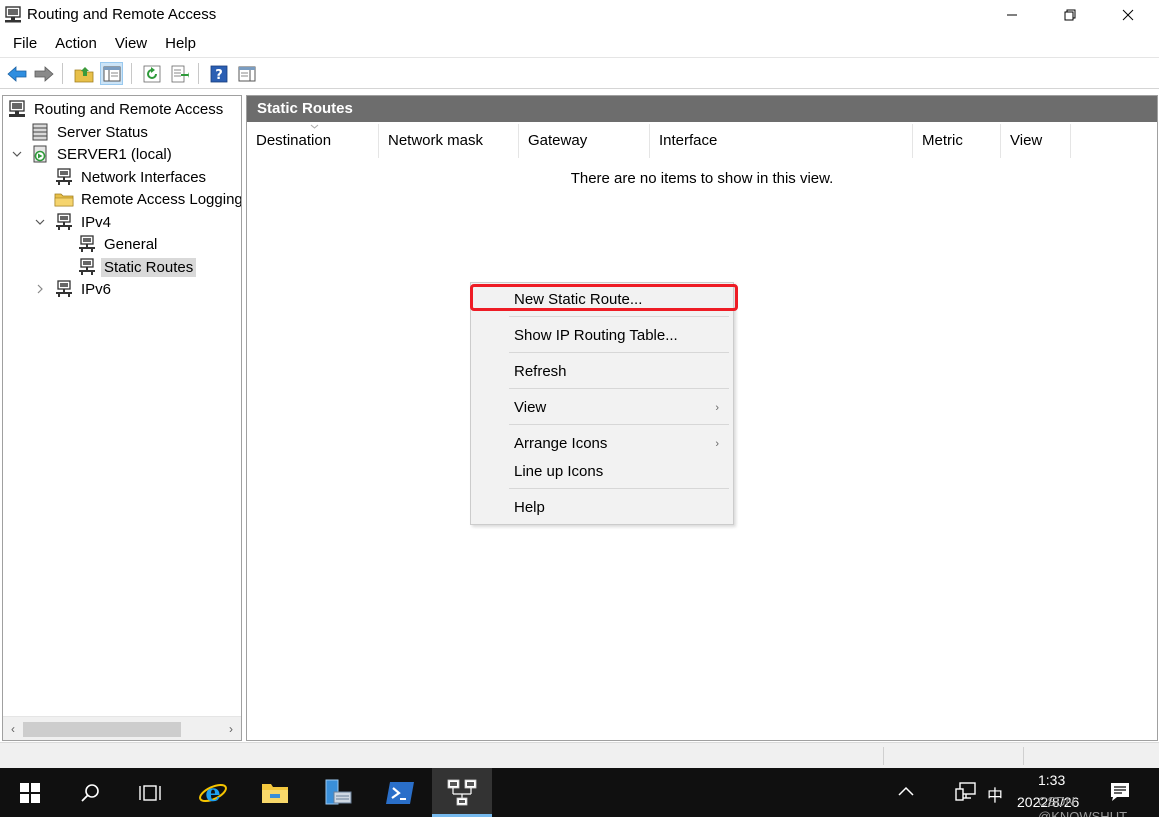  What do you see at coordinates (1036, 141) in the screenshot?
I see `column-view: View` at bounding box center [1036, 141].